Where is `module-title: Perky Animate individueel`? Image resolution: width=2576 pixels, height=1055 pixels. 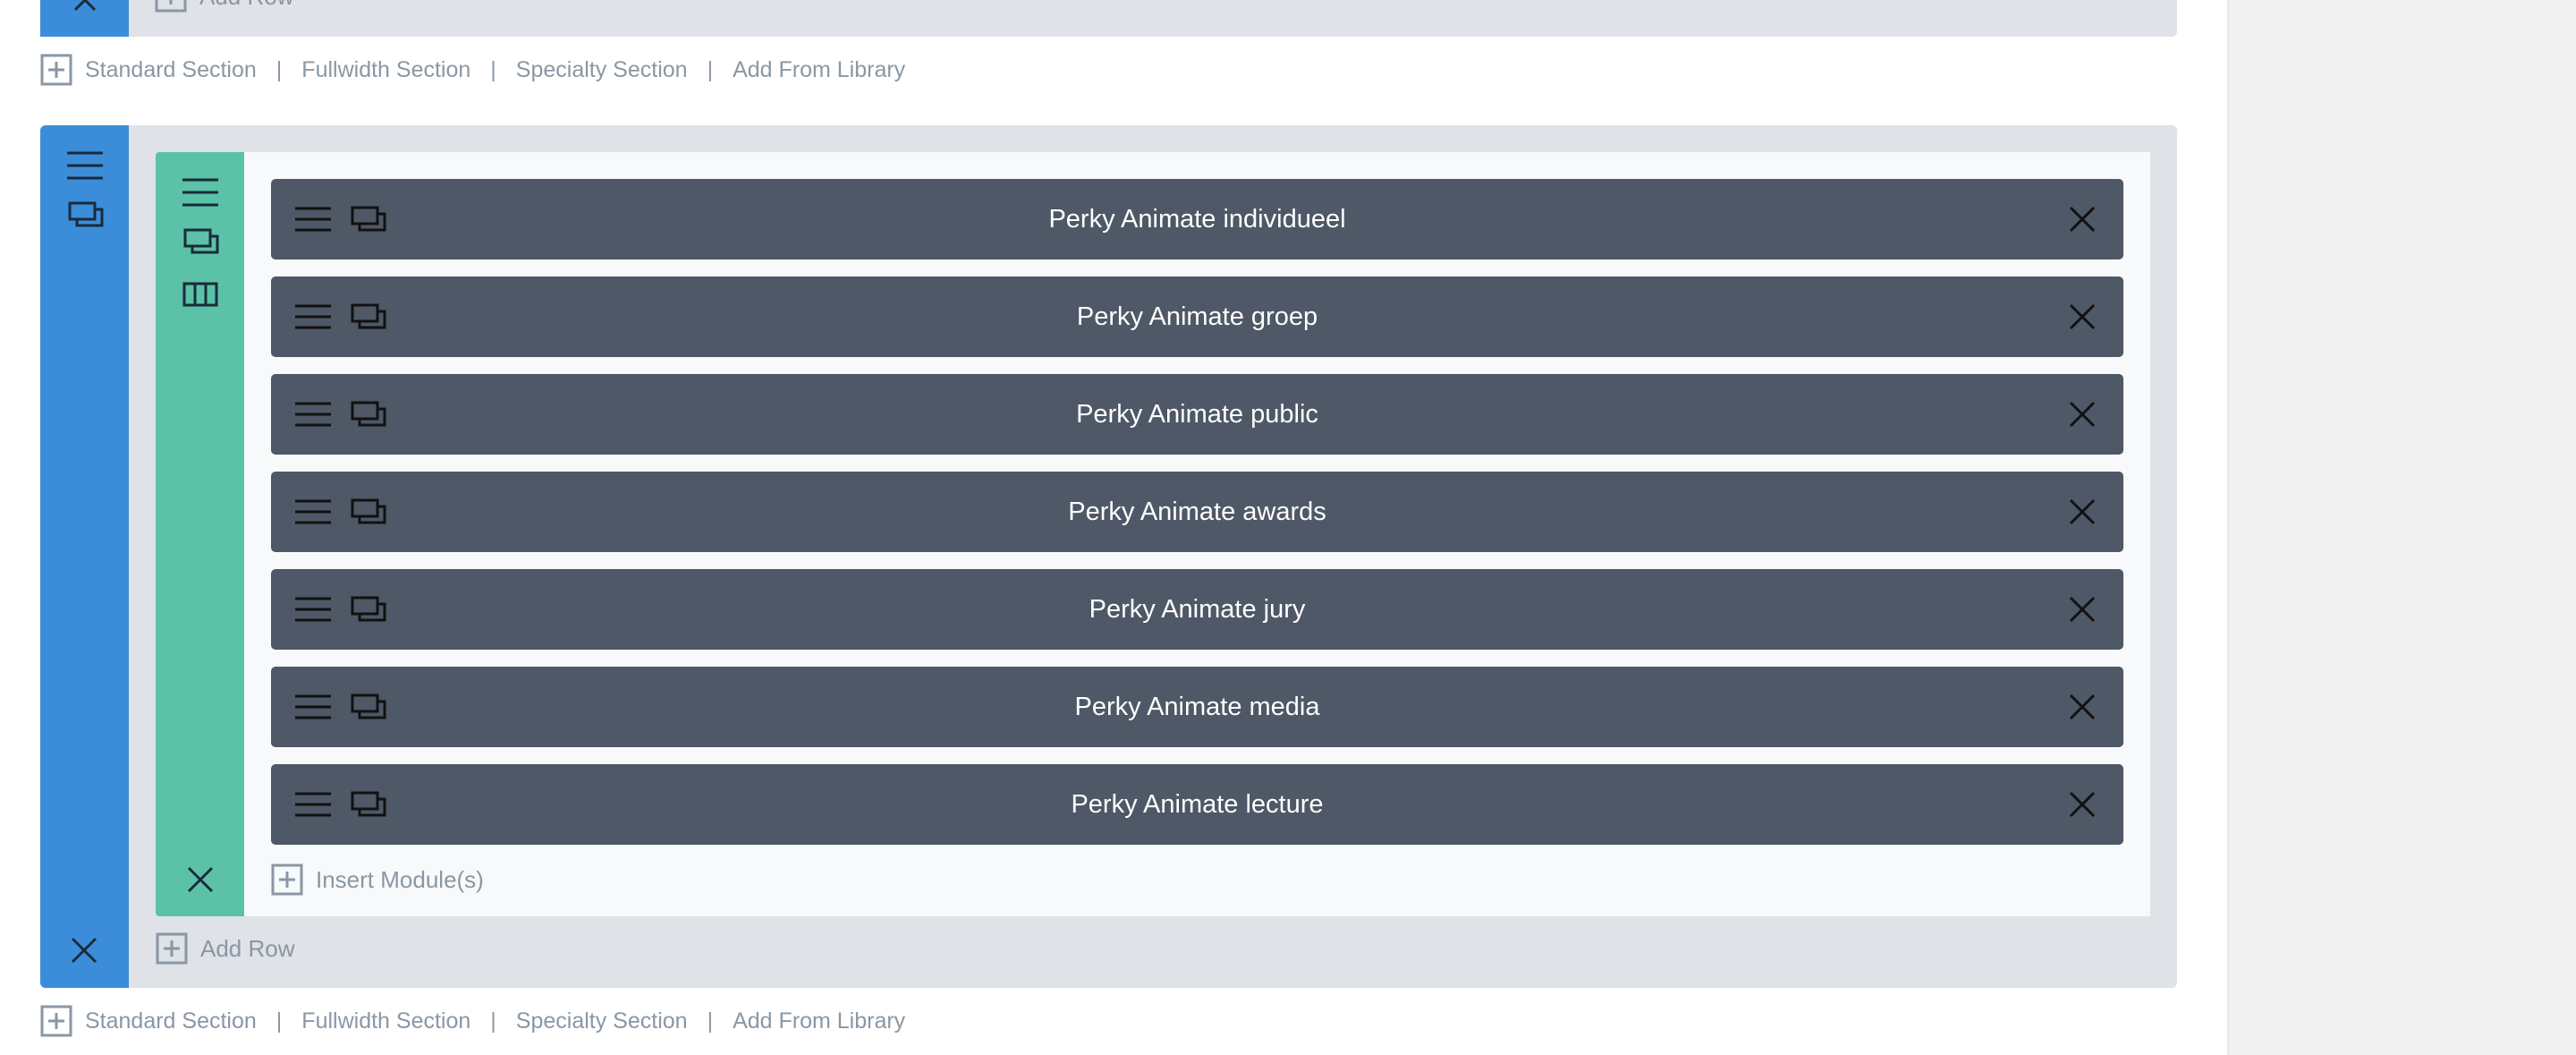 module-title: Perky Animate individueel is located at coordinates (1197, 219).